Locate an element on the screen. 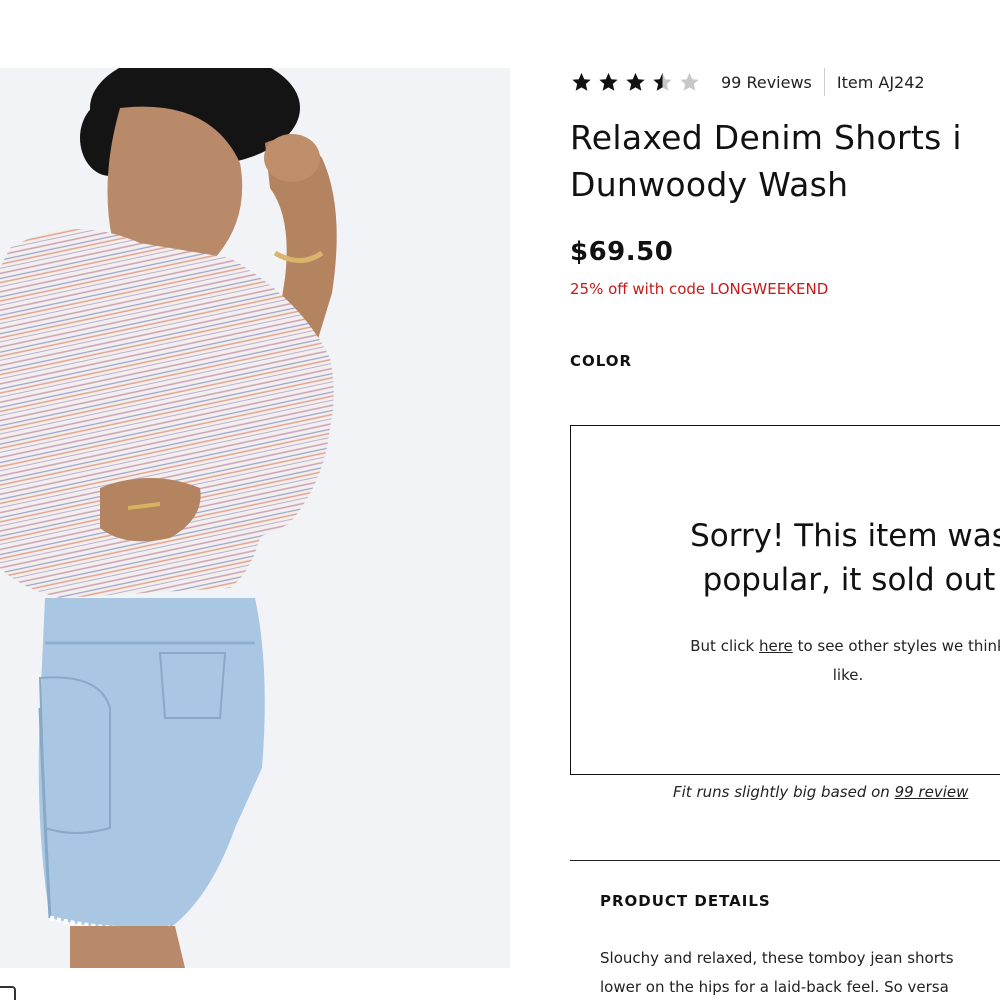 Image resolution: width=1000 pixels, height=1000 pixels. reviews-link: 99 Reviews is located at coordinates (766, 82).